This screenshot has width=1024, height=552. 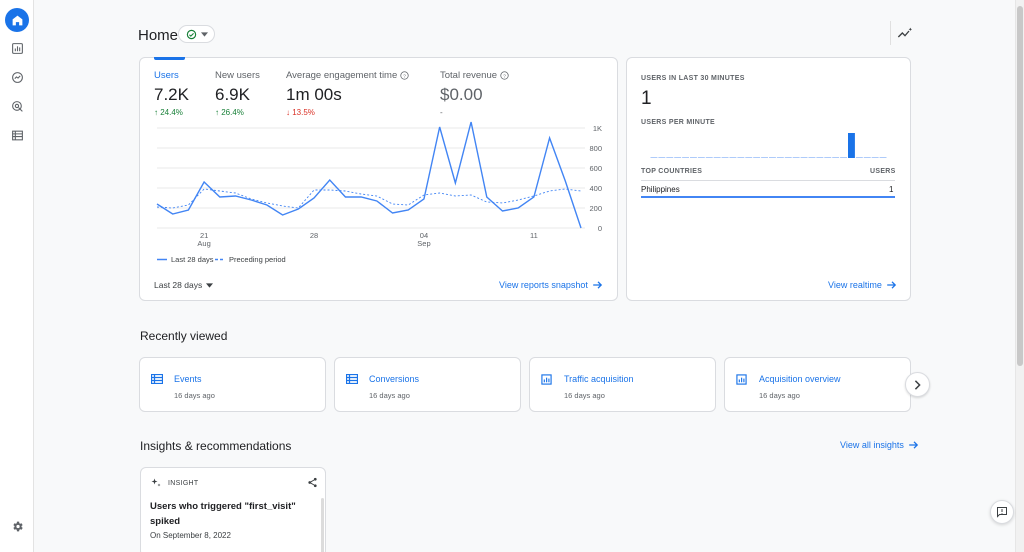 What do you see at coordinates (672, 171) in the screenshot?
I see `top-countries-label: TOP COUNTRIES` at bounding box center [672, 171].